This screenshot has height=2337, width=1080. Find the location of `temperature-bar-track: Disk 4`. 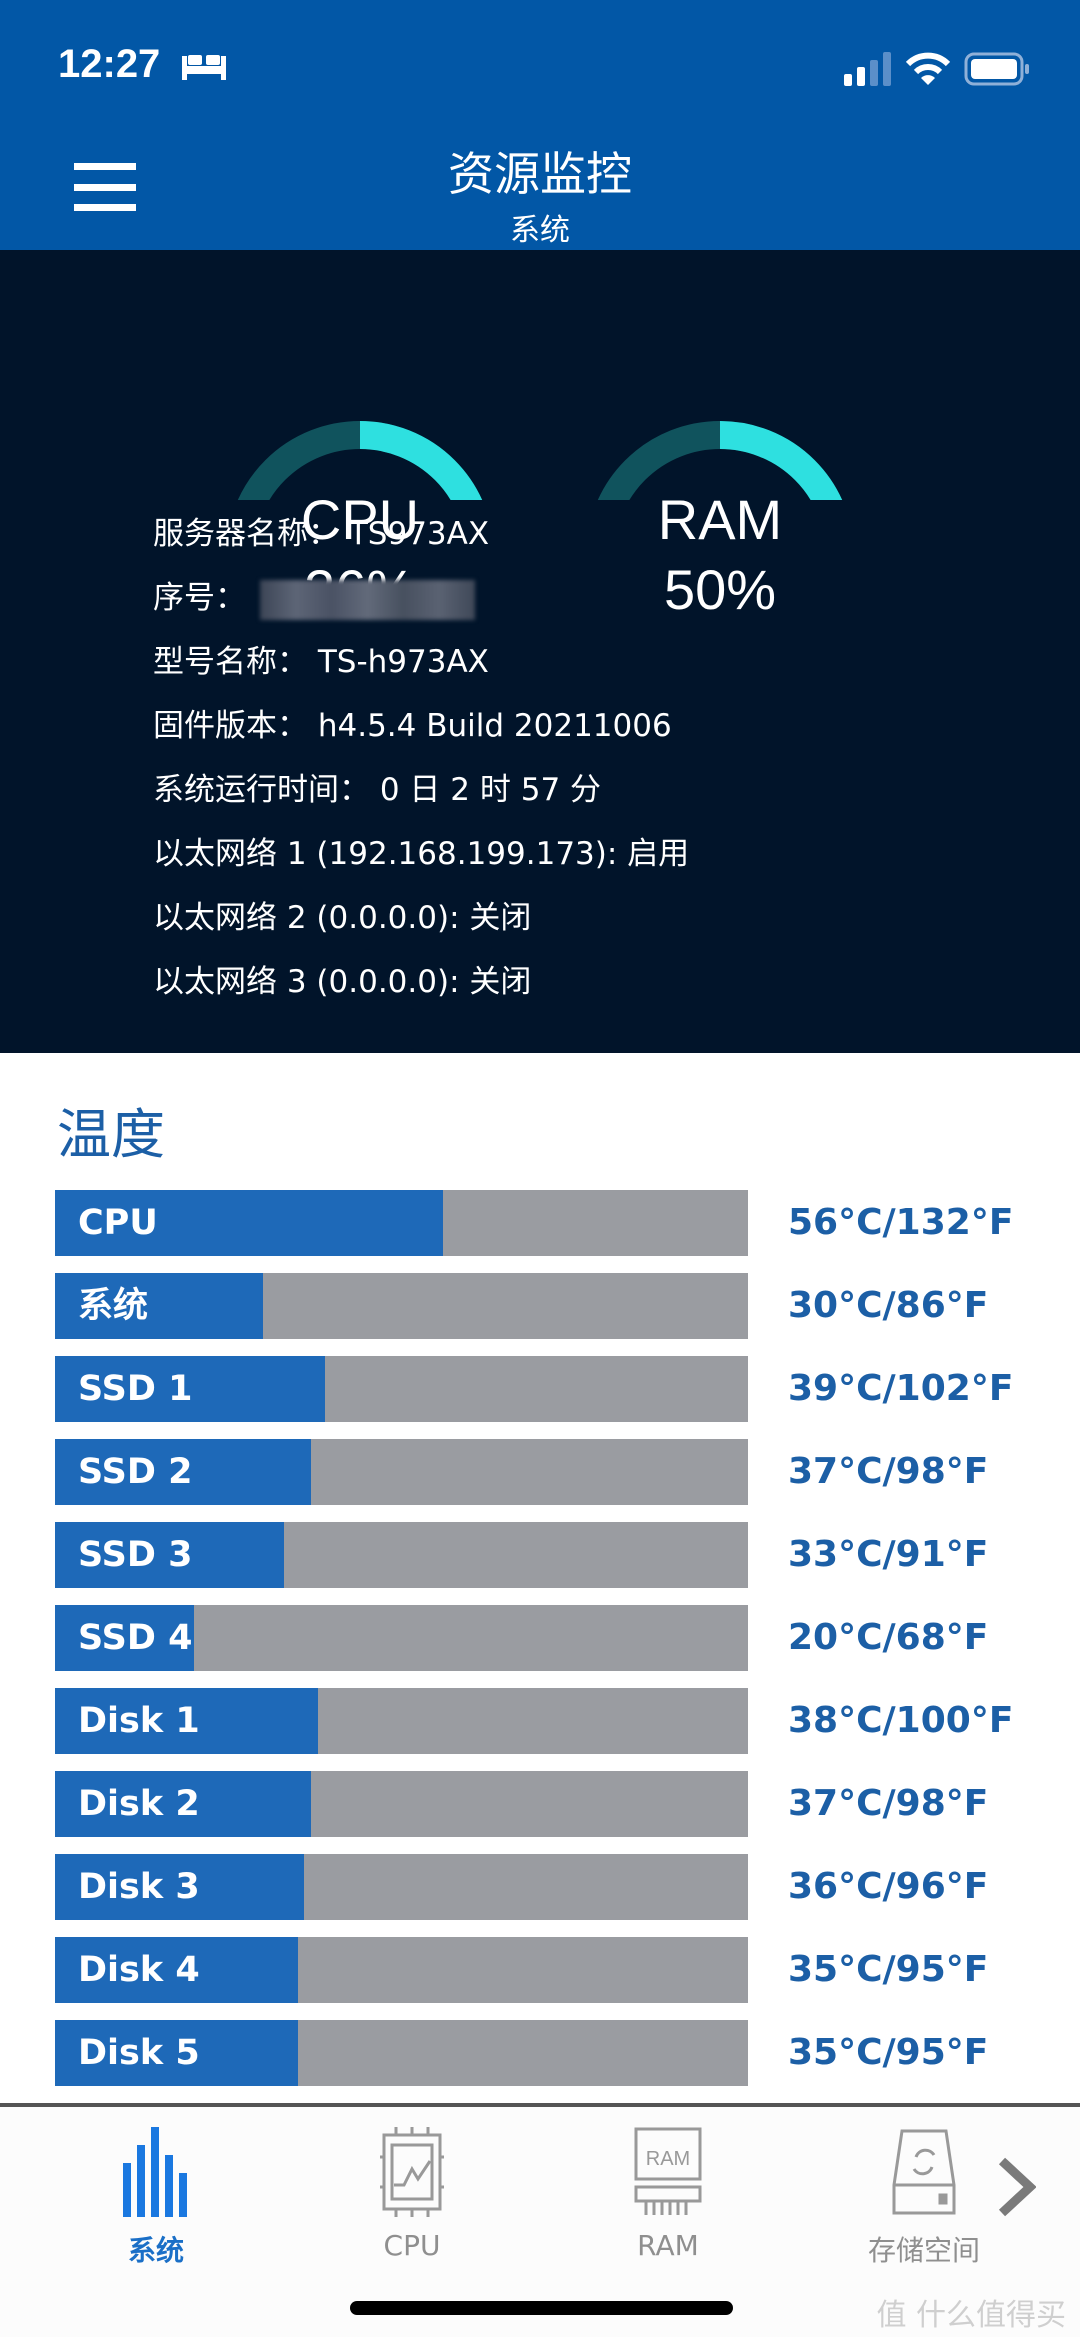

temperature-bar-track: Disk 4 is located at coordinates (401, 1970).